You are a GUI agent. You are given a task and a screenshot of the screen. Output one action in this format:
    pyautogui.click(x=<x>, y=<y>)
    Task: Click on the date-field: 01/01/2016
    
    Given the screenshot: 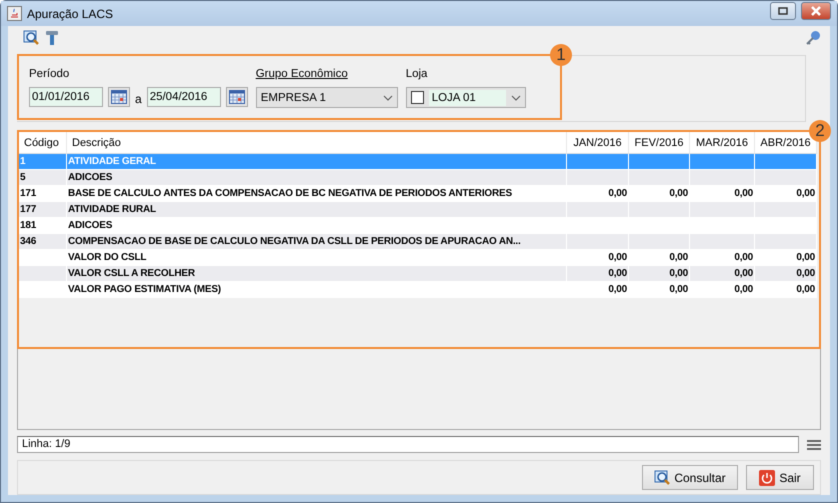 What is the action you would take?
    pyautogui.click(x=66, y=97)
    